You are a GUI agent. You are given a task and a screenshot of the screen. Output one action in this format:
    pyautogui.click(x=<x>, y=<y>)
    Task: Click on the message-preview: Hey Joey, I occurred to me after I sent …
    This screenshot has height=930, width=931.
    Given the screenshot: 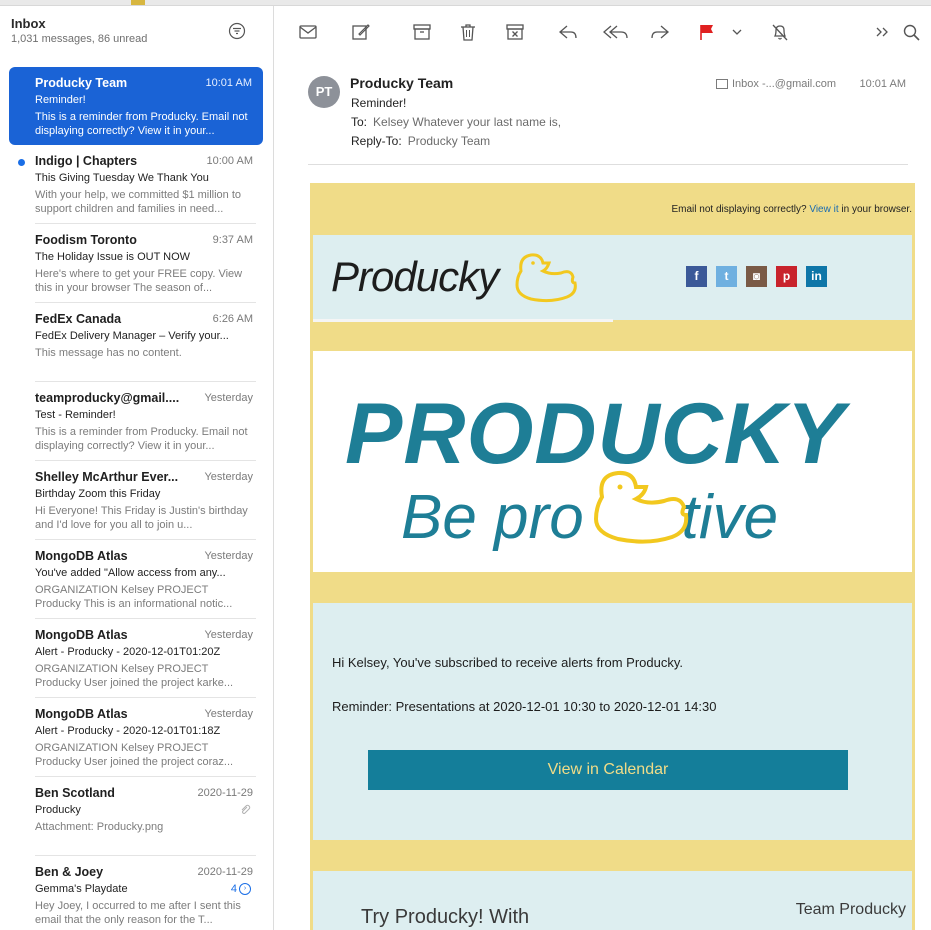 What is the action you would take?
    pyautogui.click(x=138, y=913)
    